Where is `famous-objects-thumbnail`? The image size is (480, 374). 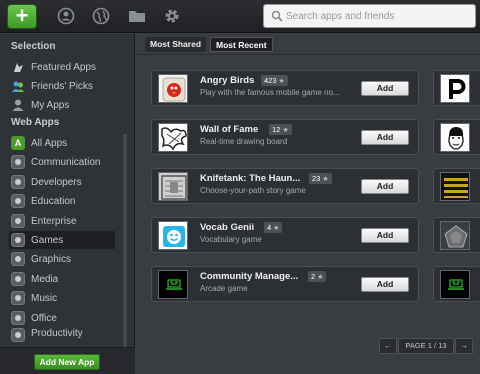
famous-objects-thumbnail is located at coordinates (455, 186).